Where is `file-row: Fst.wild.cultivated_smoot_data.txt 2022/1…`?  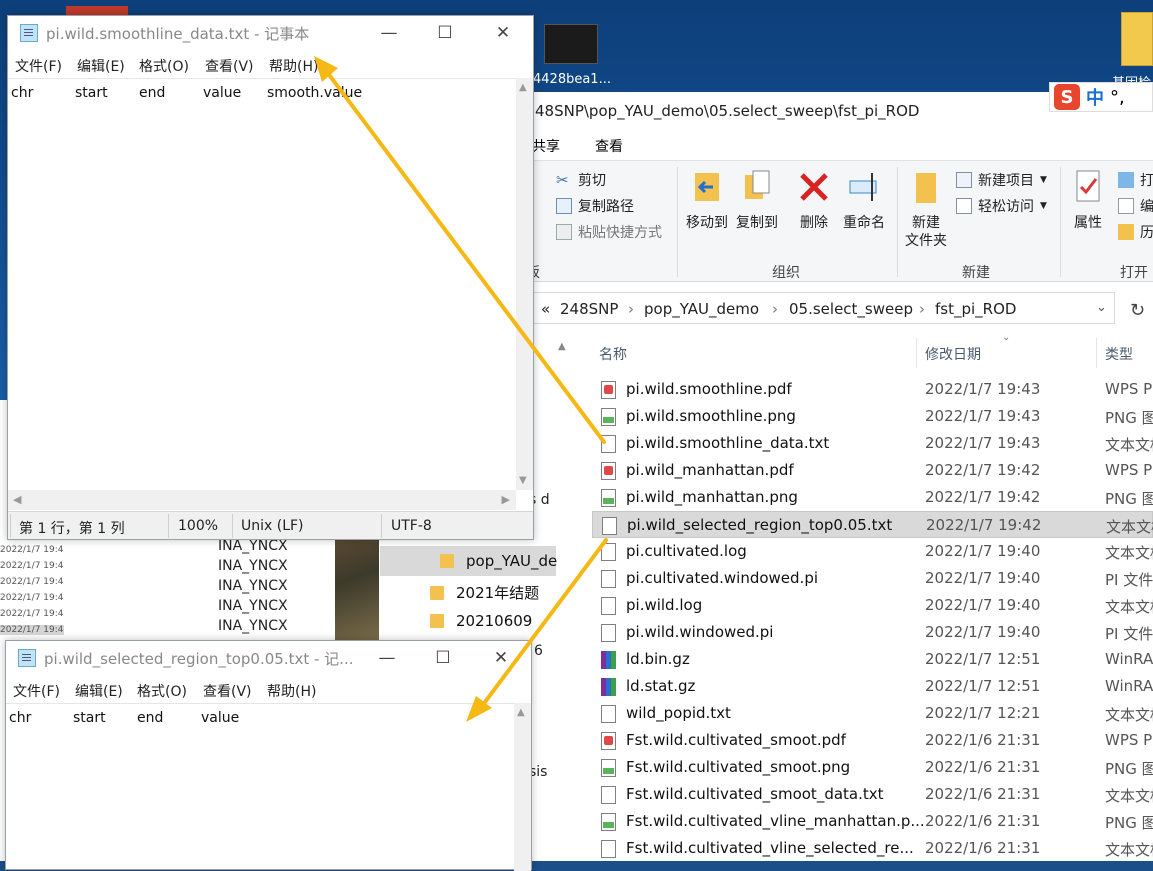 file-row: Fst.wild.cultivated_smoot_data.txt 2022/1… is located at coordinates (872, 794).